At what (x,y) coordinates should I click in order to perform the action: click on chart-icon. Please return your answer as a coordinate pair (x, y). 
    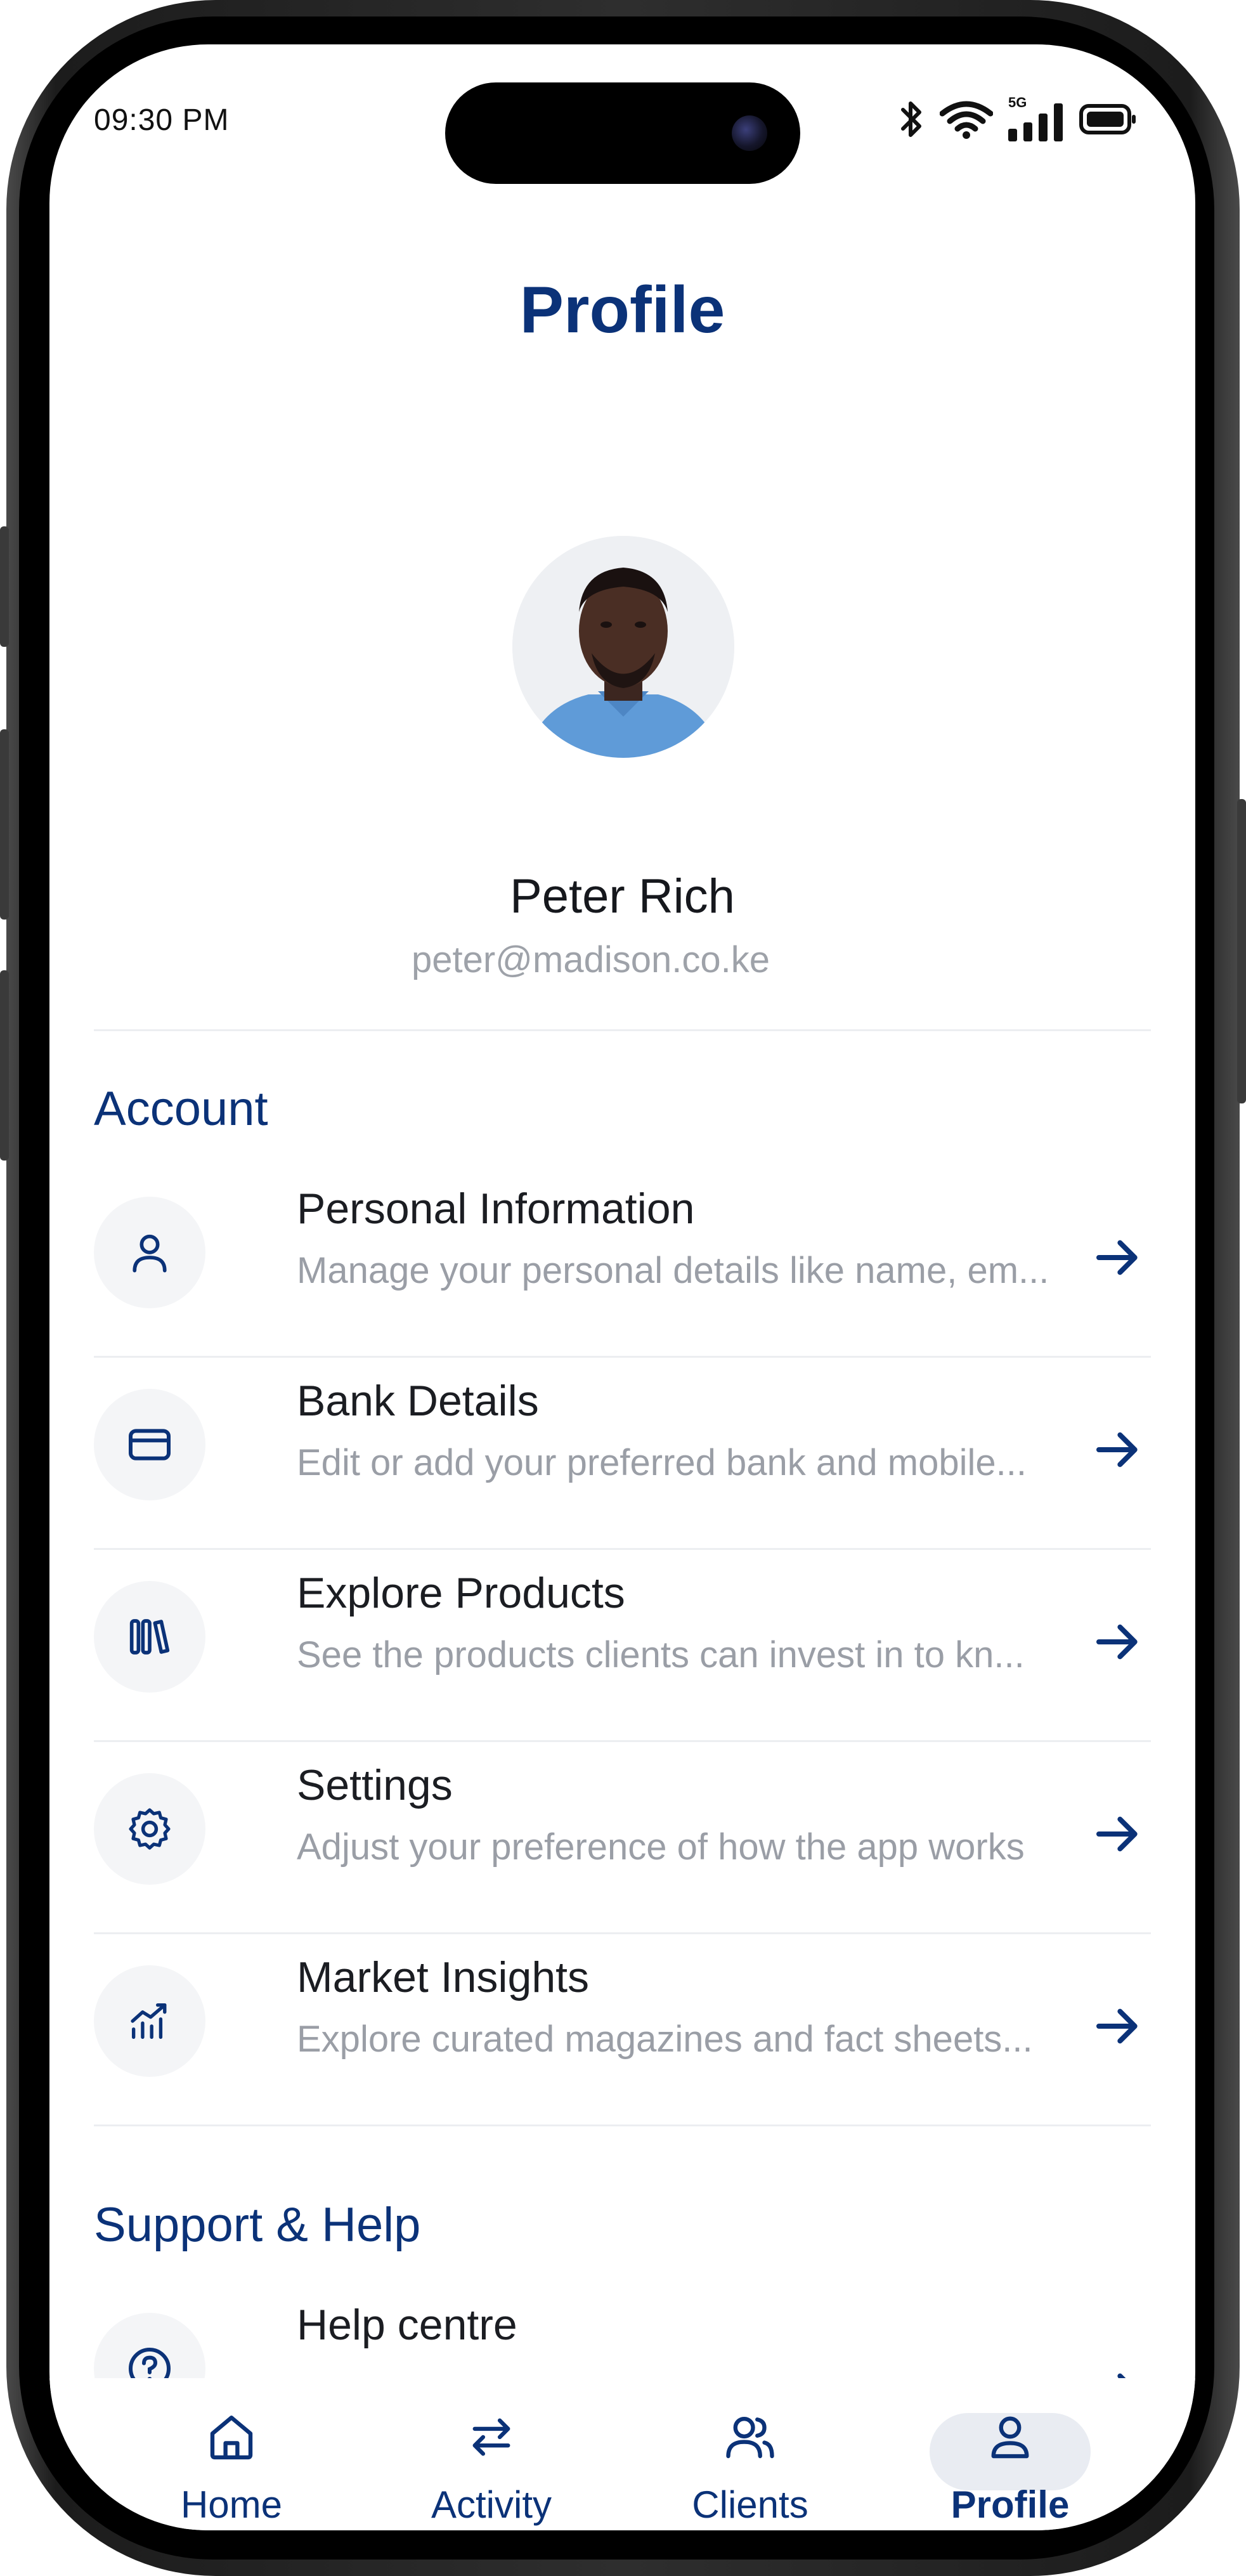
    Looking at the image, I should click on (149, 2021).